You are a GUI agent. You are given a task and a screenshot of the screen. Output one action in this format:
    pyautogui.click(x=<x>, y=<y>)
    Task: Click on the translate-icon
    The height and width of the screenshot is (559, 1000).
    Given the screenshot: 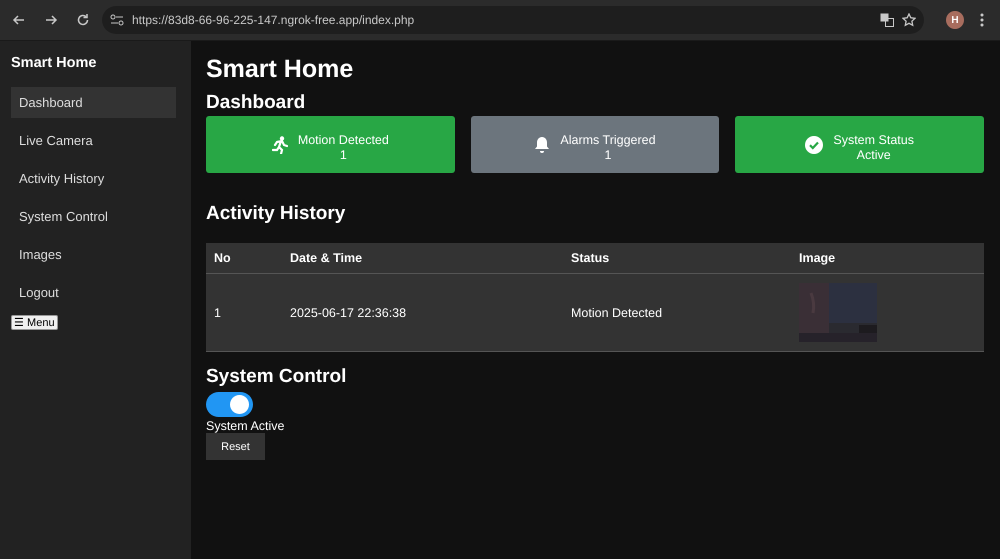 What is the action you would take?
    pyautogui.click(x=887, y=20)
    